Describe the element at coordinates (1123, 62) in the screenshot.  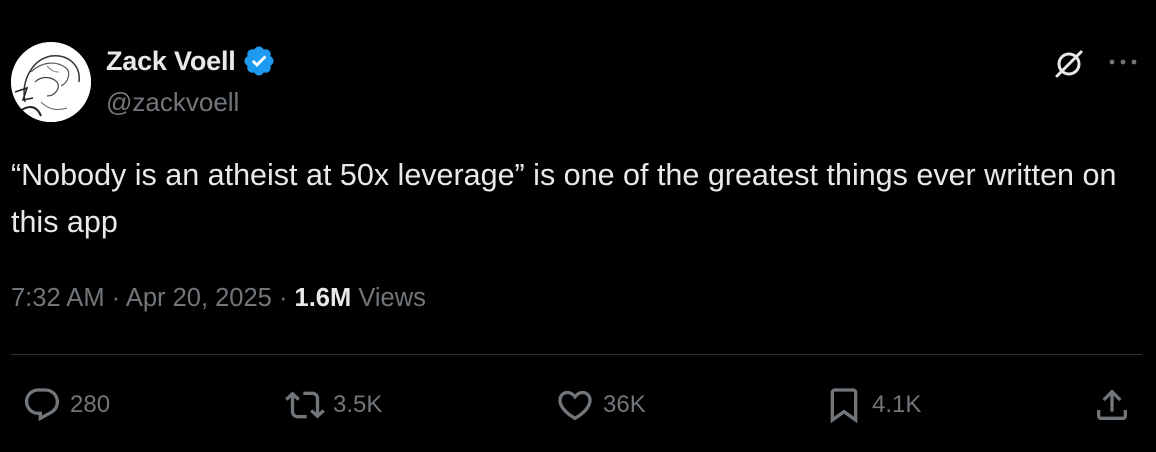
I see `more-icon` at that location.